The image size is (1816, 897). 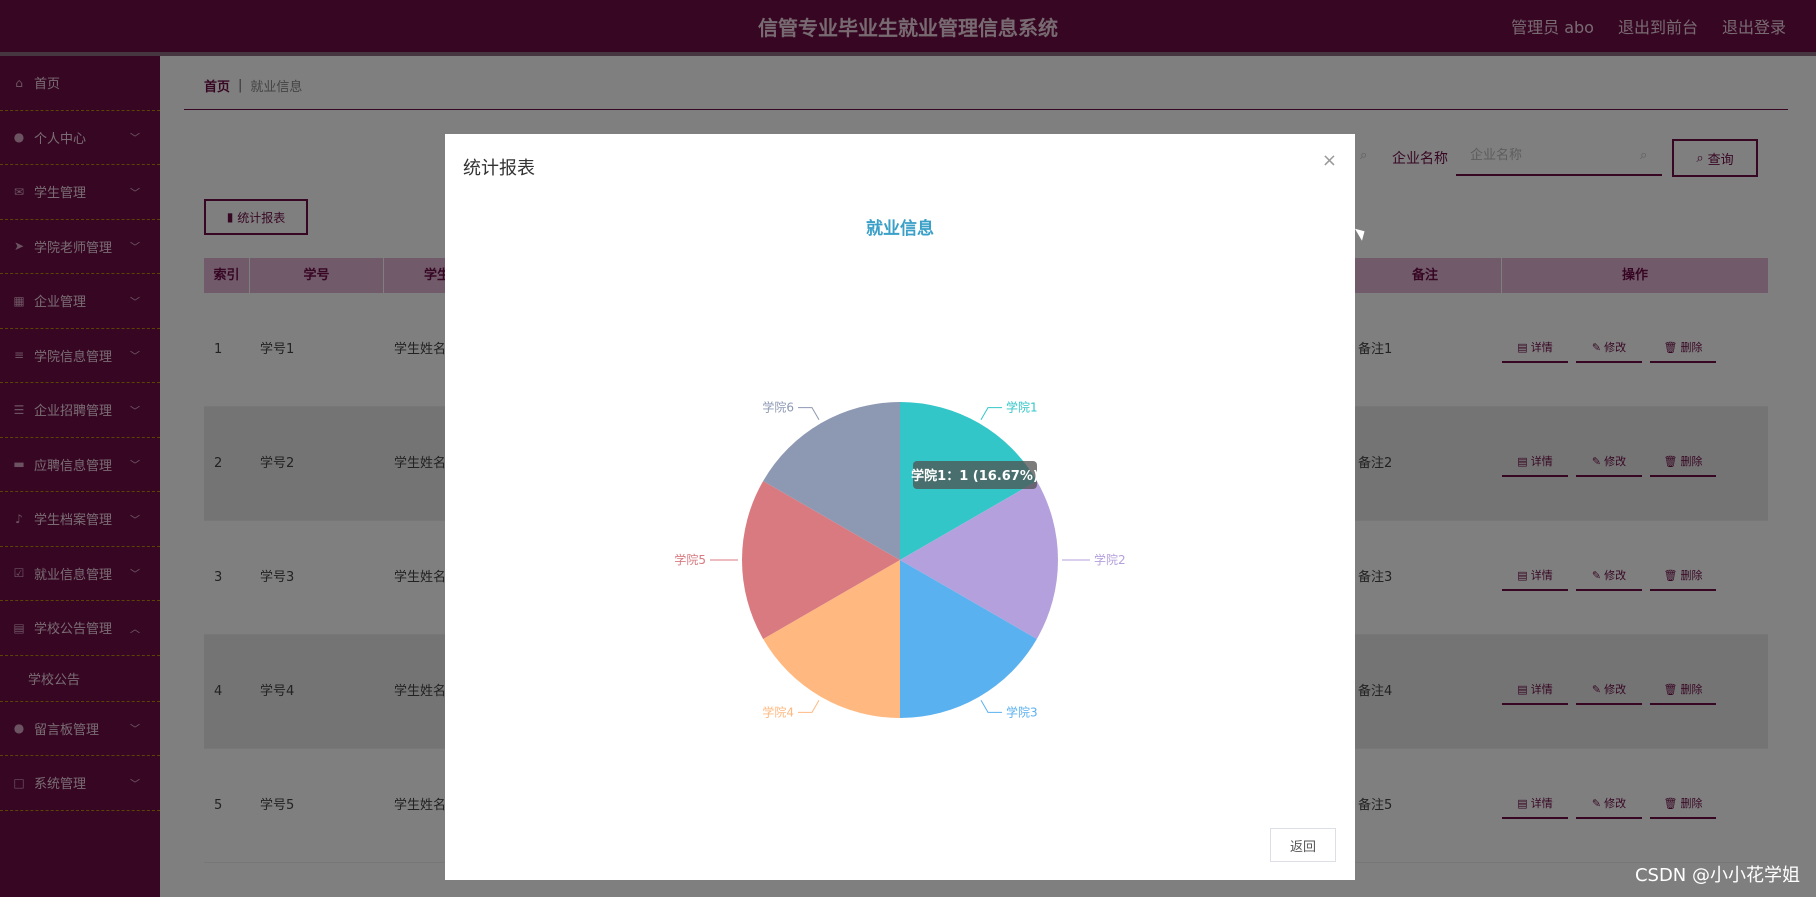 What do you see at coordinates (1022, 407) in the screenshot?
I see `pie-label-1: 学院1` at bounding box center [1022, 407].